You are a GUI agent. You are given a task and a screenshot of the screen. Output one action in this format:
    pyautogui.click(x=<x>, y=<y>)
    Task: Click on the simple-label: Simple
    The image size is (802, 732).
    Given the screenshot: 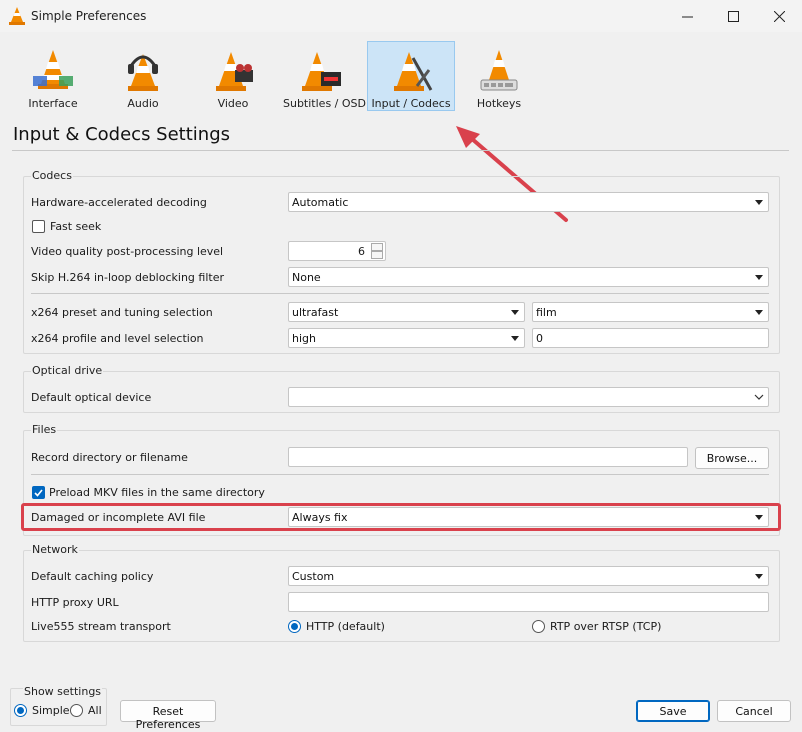 What is the action you would take?
    pyautogui.click(x=51, y=710)
    